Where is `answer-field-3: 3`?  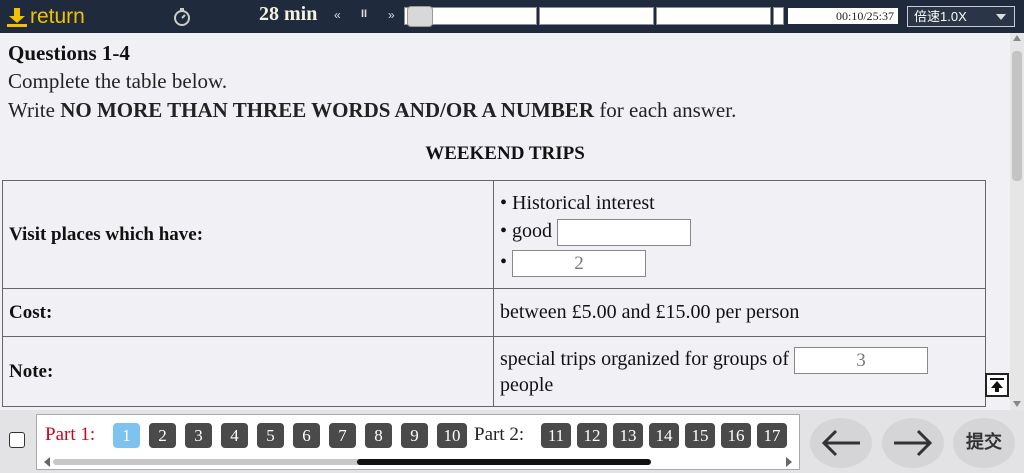
answer-field-3: 3 is located at coordinates (861, 360).